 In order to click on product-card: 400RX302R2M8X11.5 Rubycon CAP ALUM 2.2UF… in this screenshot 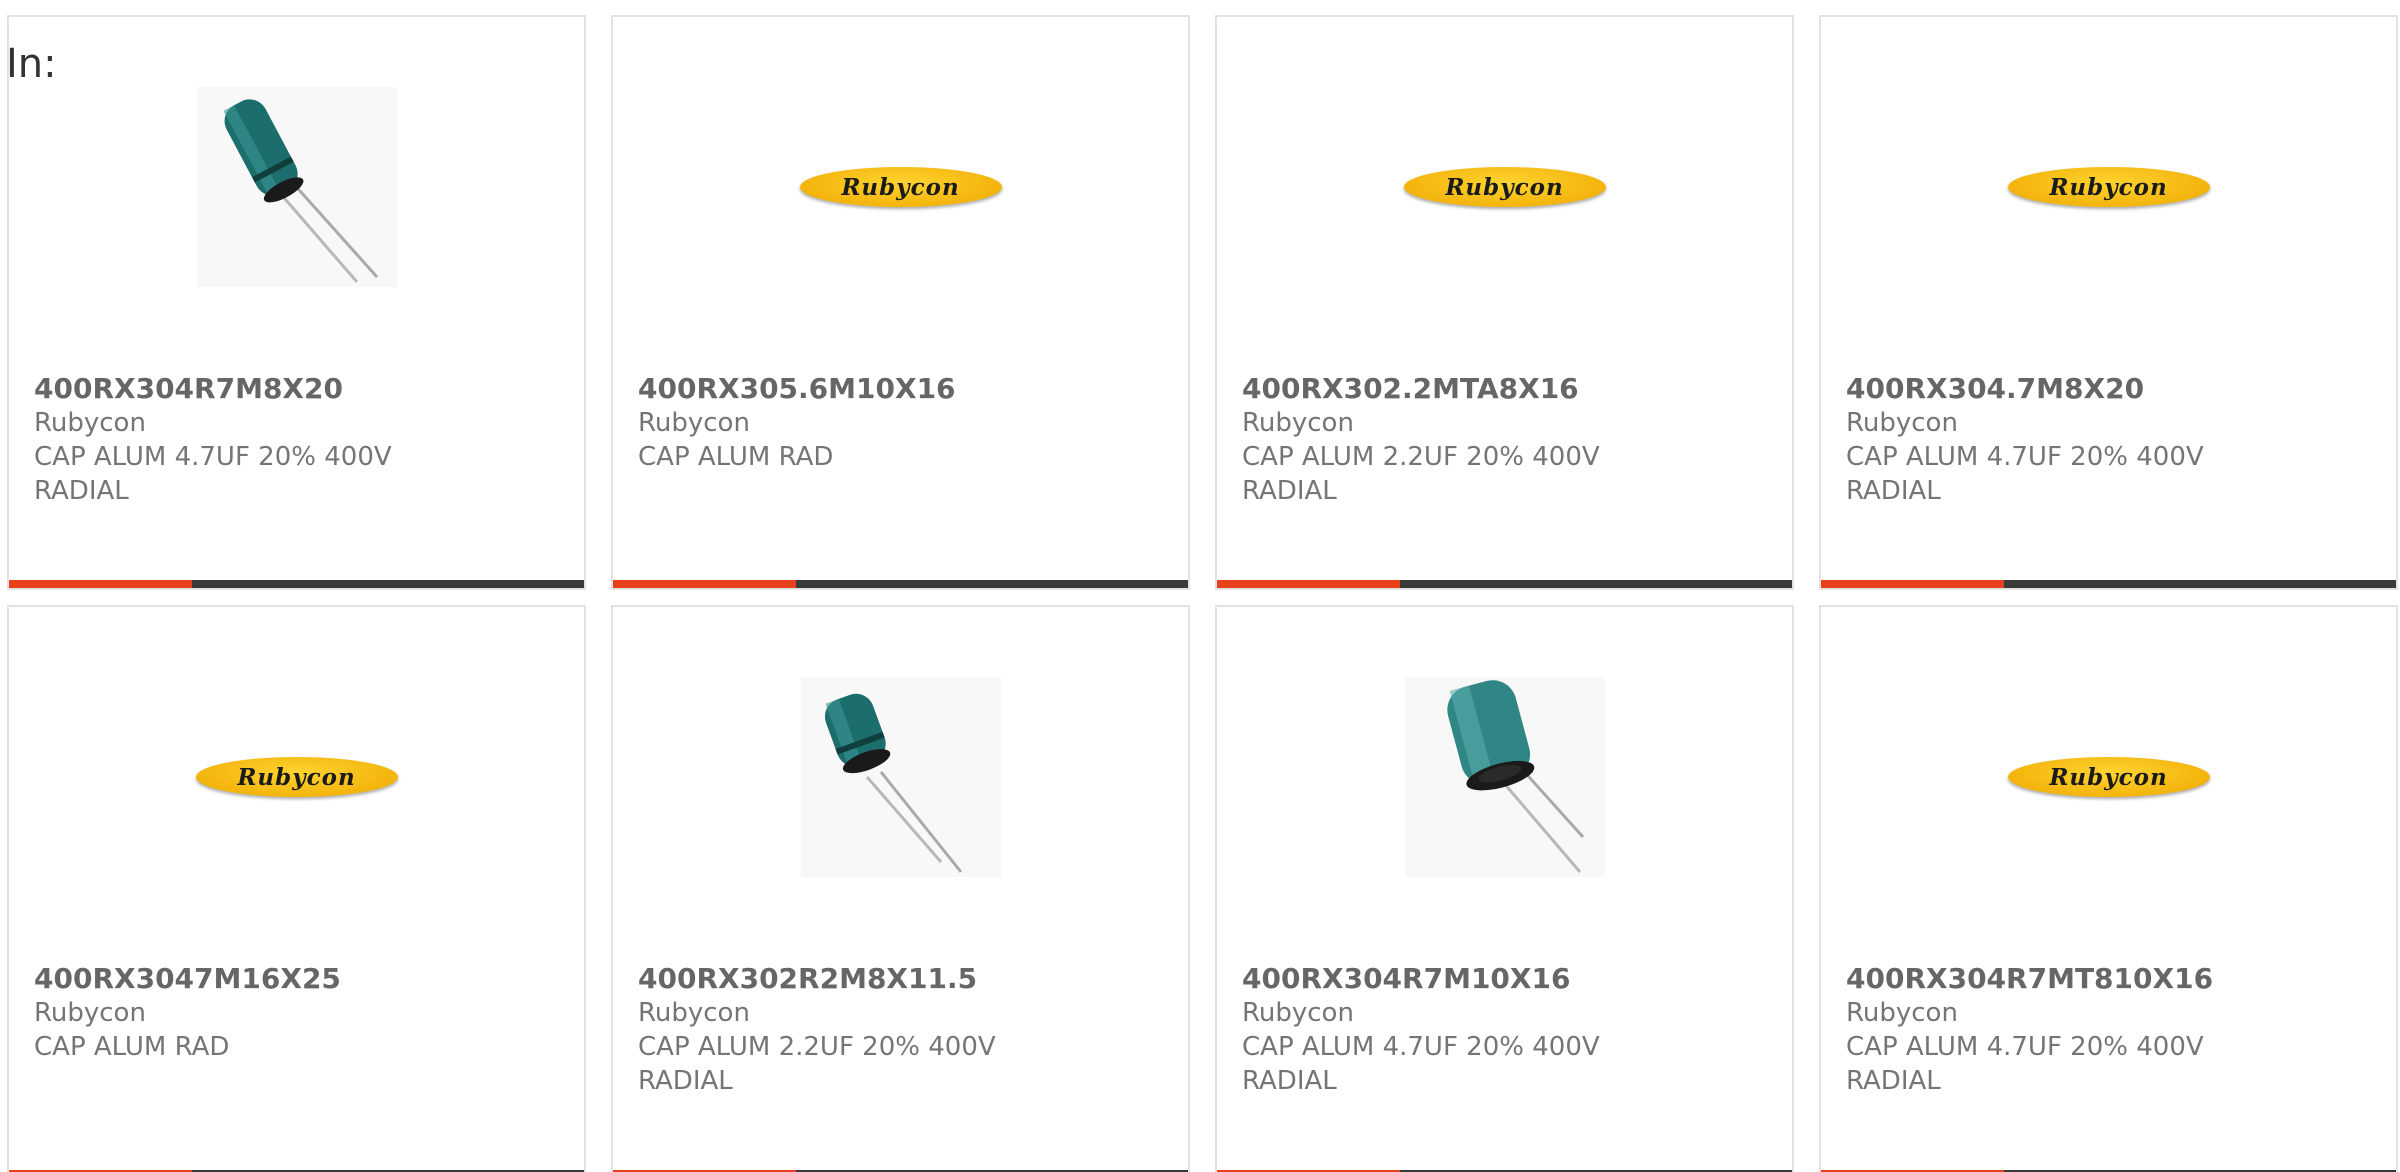, I will do `click(900, 888)`.